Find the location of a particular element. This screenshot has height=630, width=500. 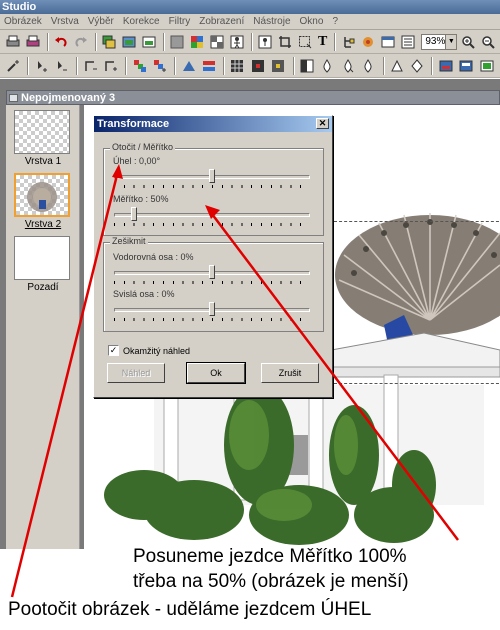

grid-dark-icon is located at coordinates (237, 66).